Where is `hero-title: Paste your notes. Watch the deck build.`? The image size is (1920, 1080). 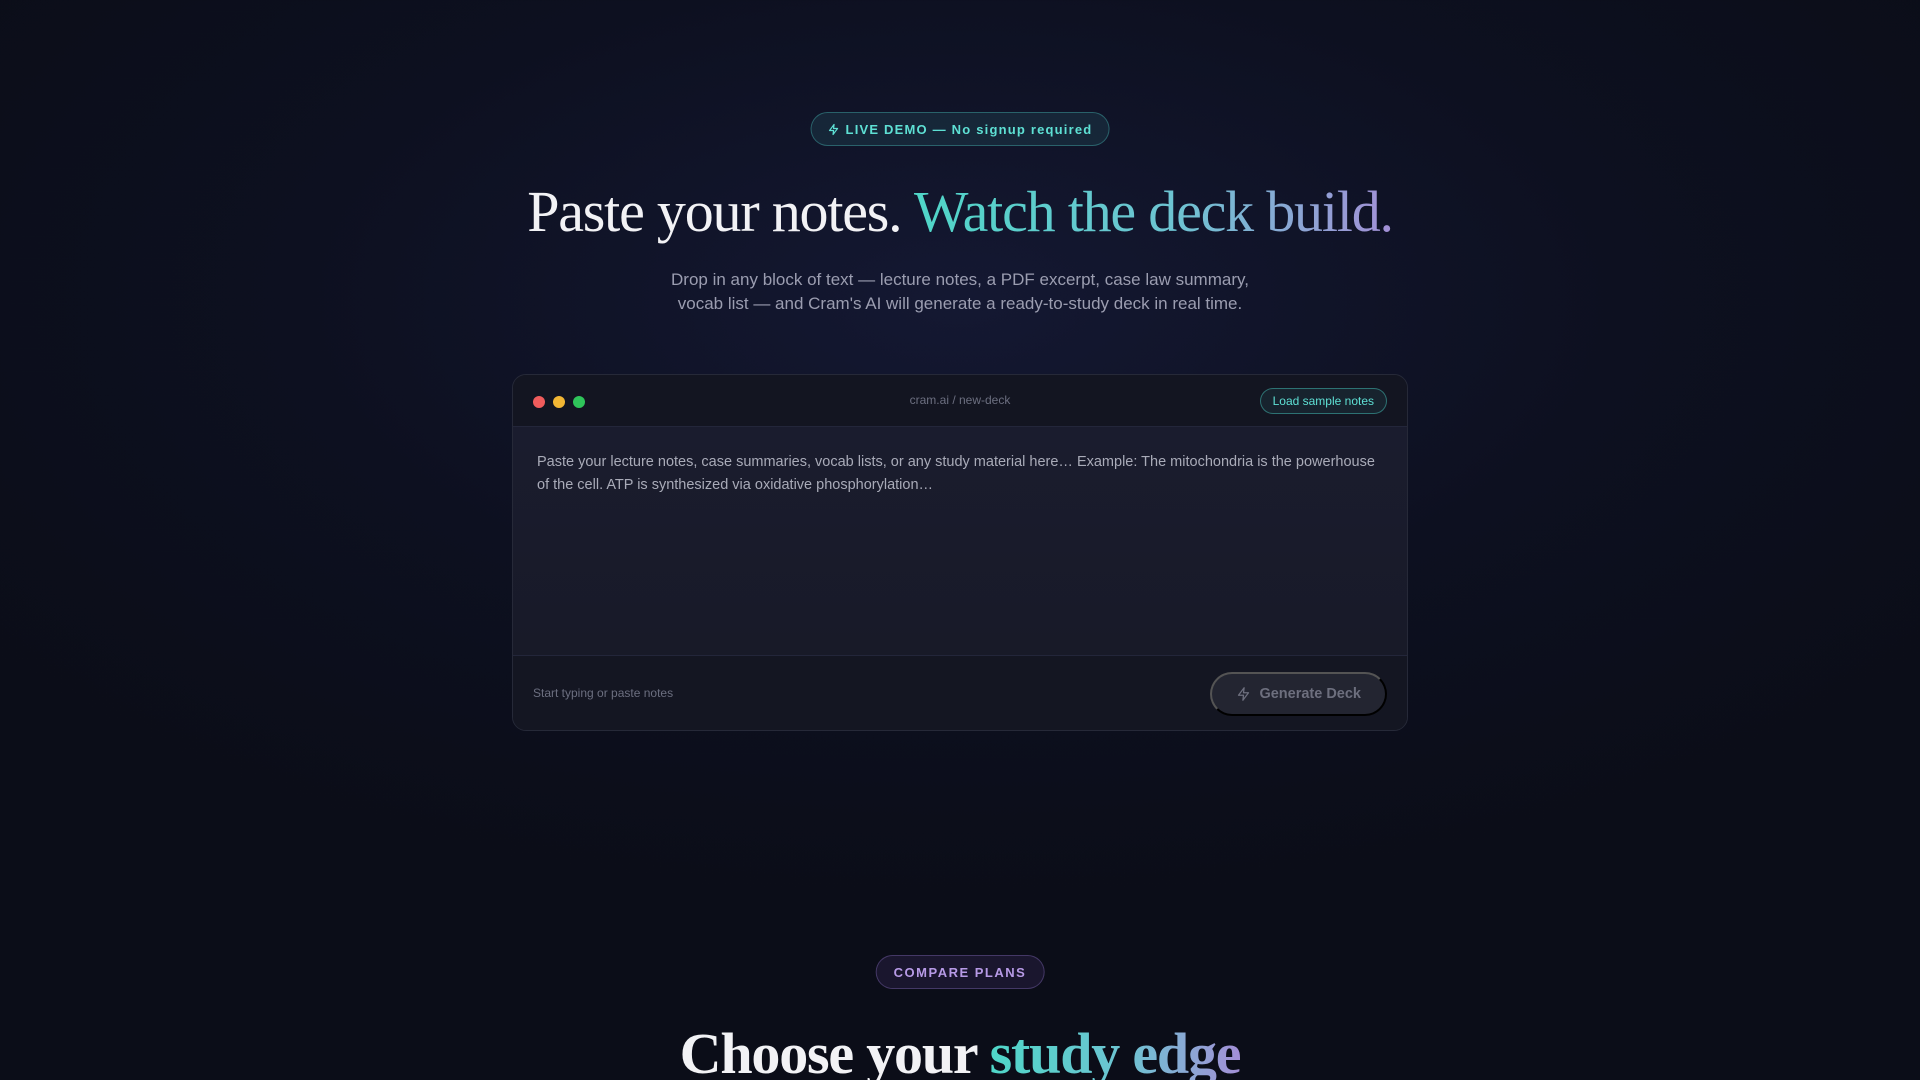 hero-title: Paste your notes. Watch the deck build. is located at coordinates (960, 211).